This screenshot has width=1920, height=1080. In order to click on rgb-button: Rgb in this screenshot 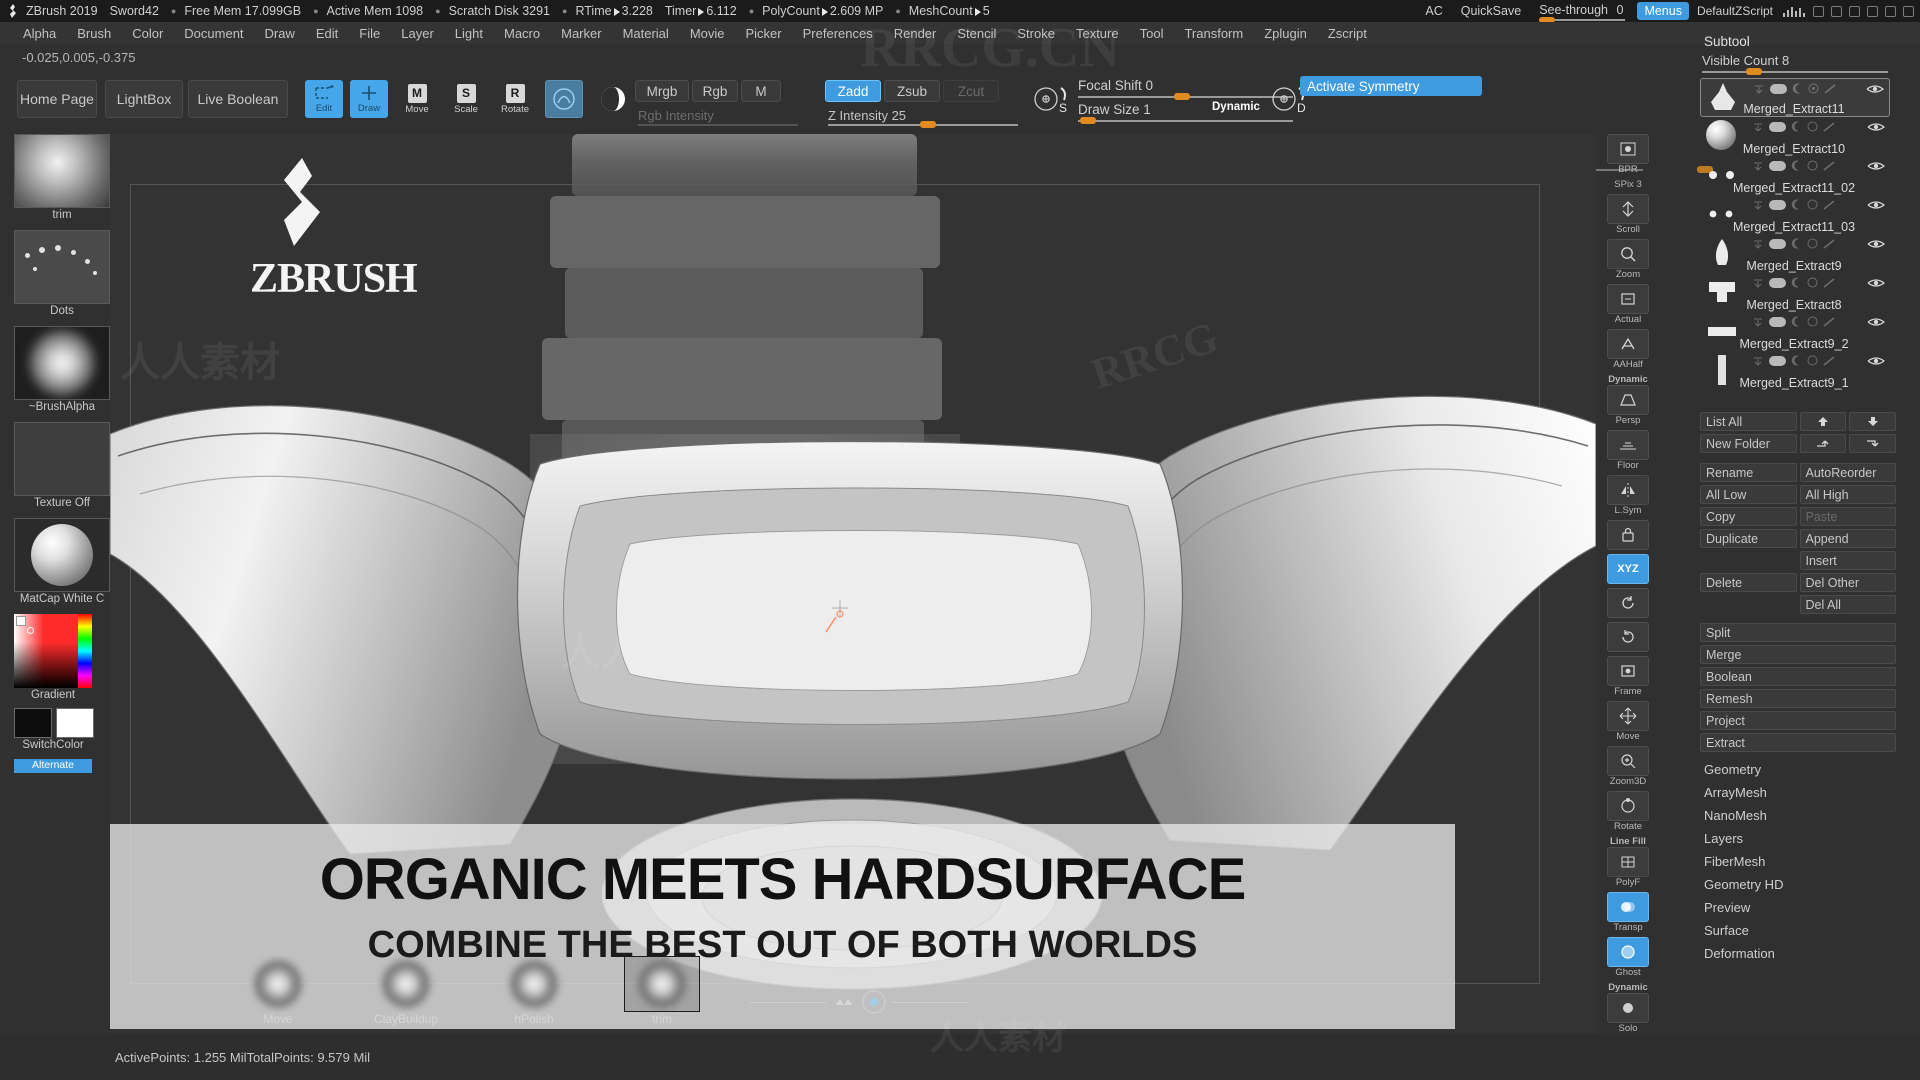, I will do `click(715, 91)`.